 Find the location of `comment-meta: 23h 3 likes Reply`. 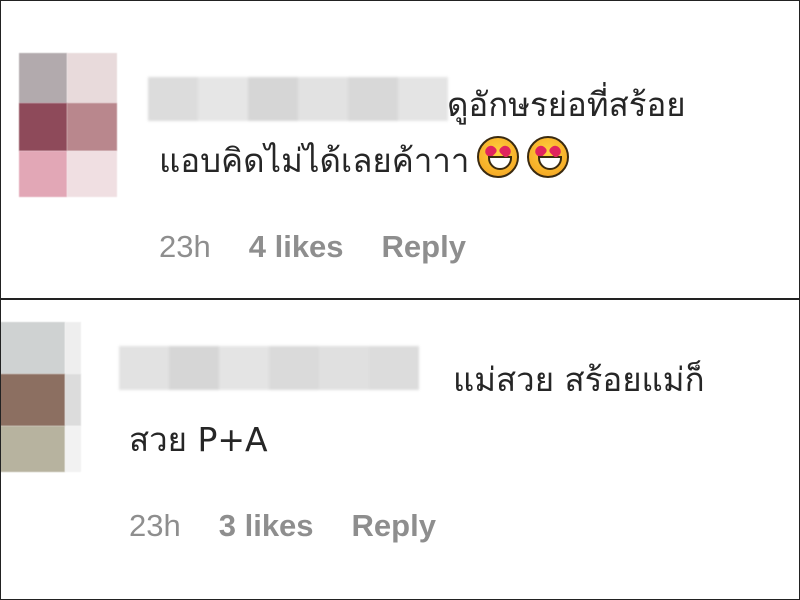

comment-meta: 23h 3 likes Reply is located at coordinates (282, 526).